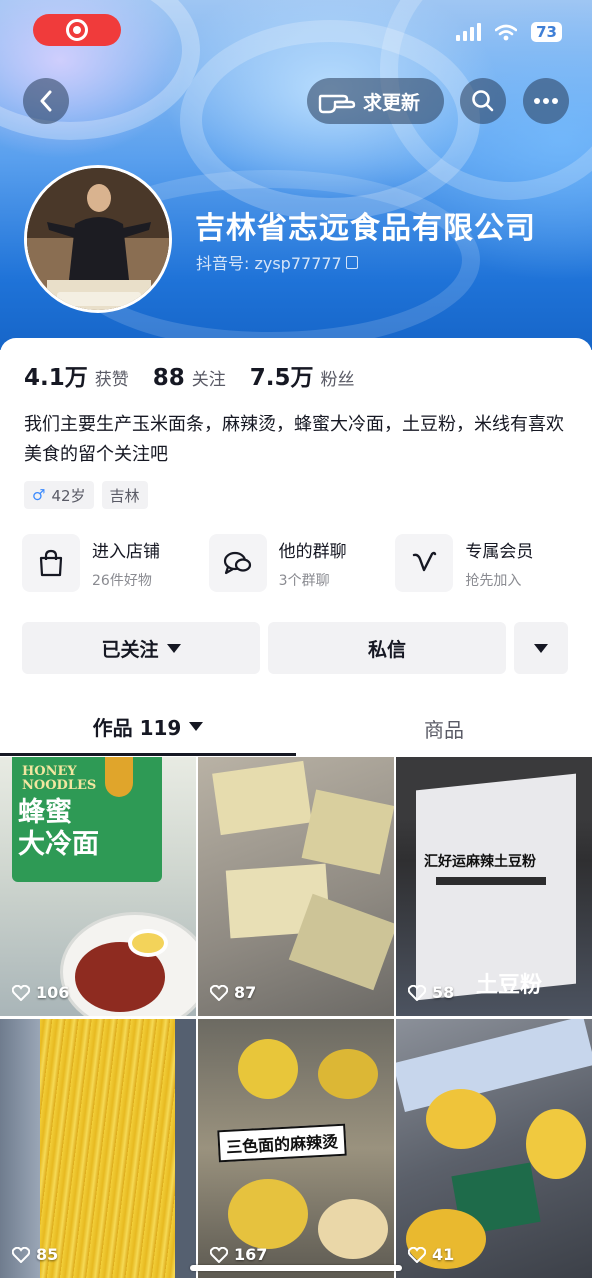 The height and width of the screenshot is (1280, 592). Describe the element at coordinates (58, 844) in the screenshot. I see `package-text-line: 大冷面` at that location.